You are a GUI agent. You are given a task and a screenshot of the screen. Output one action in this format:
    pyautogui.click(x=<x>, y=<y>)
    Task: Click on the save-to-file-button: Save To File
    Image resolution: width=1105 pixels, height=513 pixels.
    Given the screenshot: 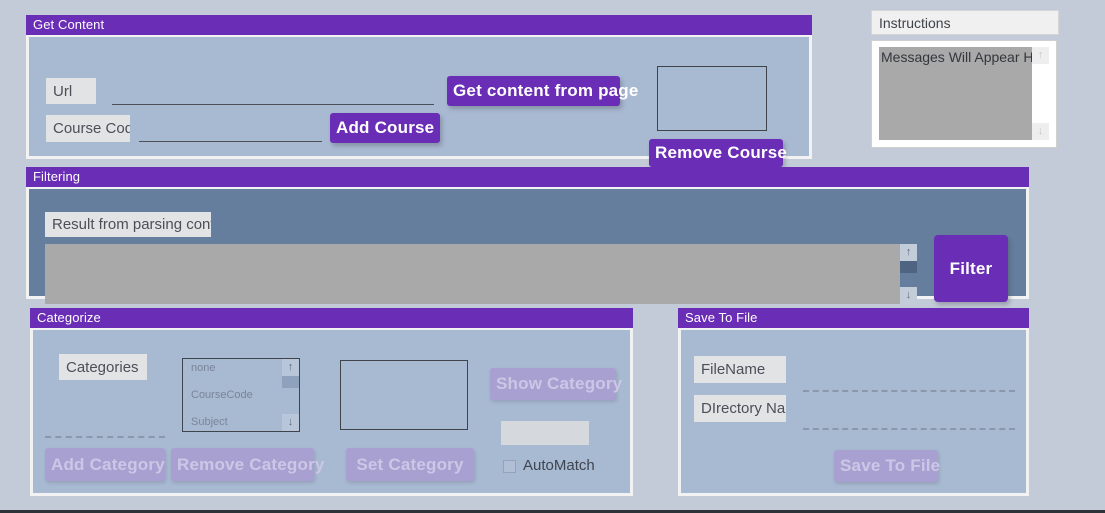 What is the action you would take?
    pyautogui.click(x=887, y=466)
    